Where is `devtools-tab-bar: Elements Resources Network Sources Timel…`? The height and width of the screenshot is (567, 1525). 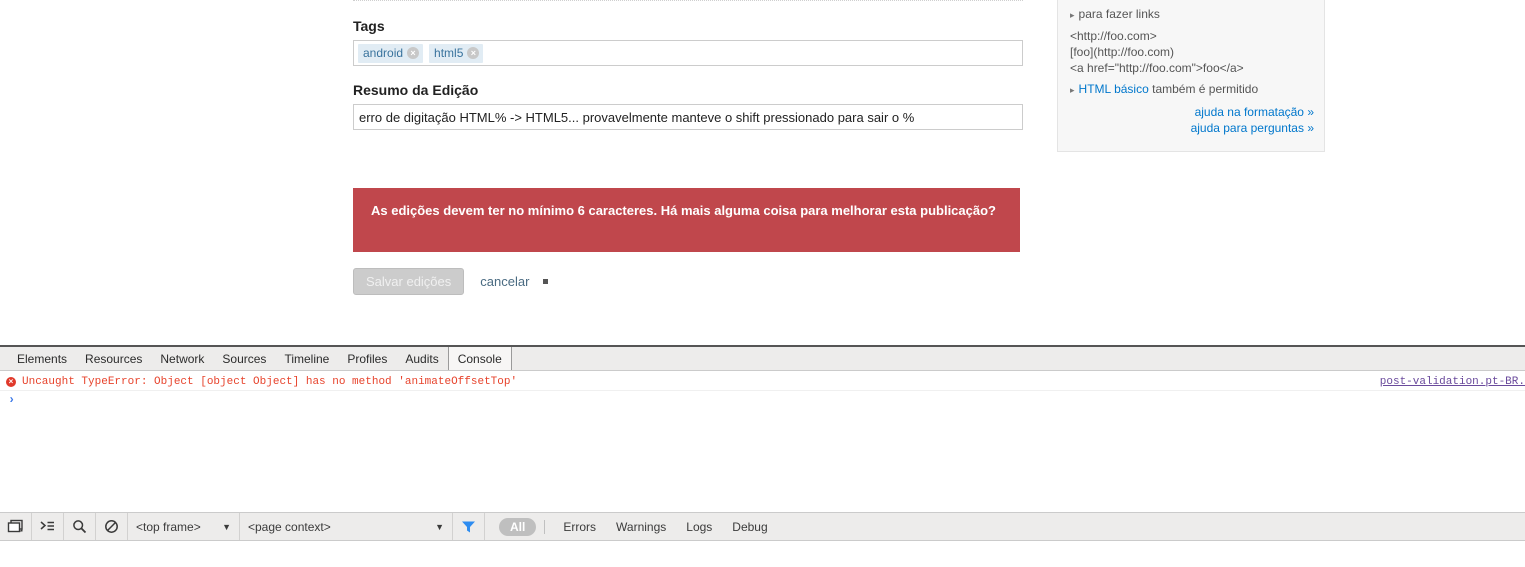
devtools-tab-bar: Elements Resources Network Sources Timel… is located at coordinates (762, 359).